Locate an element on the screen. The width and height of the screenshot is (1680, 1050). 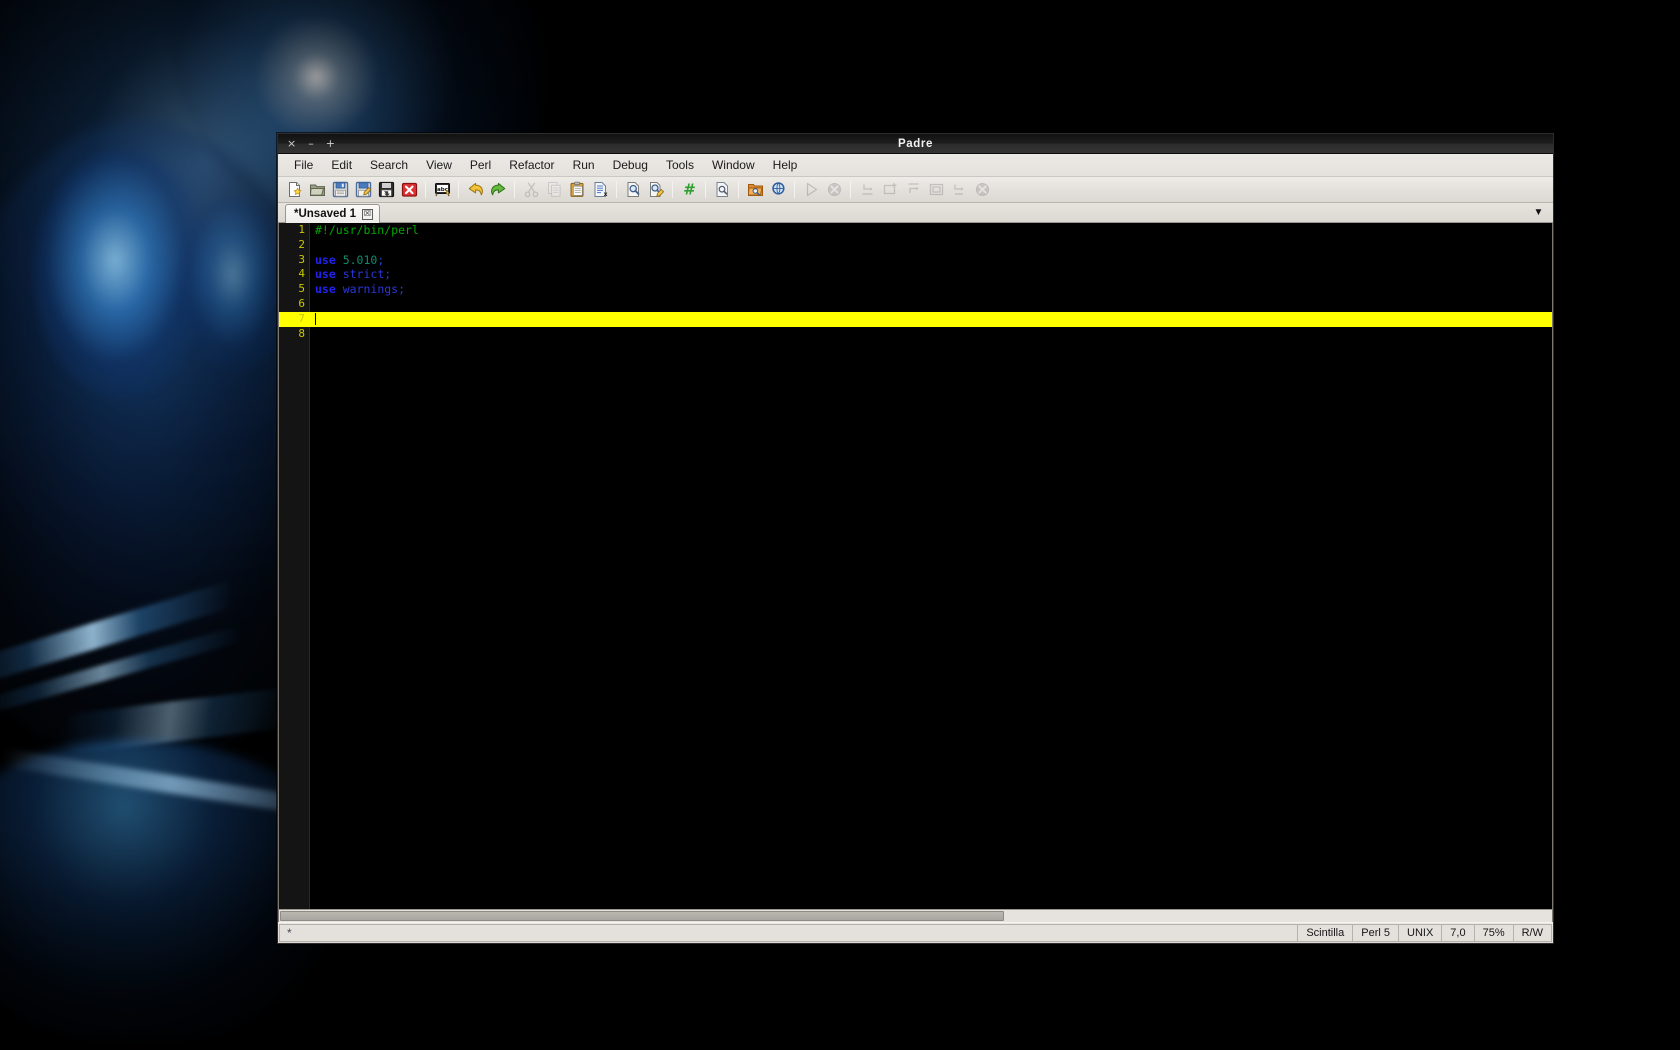
minimize-button: – is located at coordinates (311, 143).